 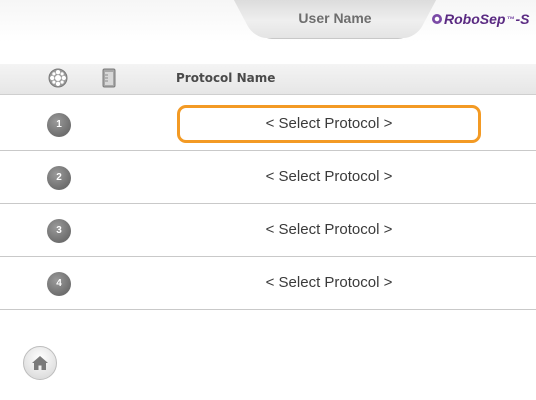 I want to click on table-header: Protocol Name, so click(x=268, y=79).